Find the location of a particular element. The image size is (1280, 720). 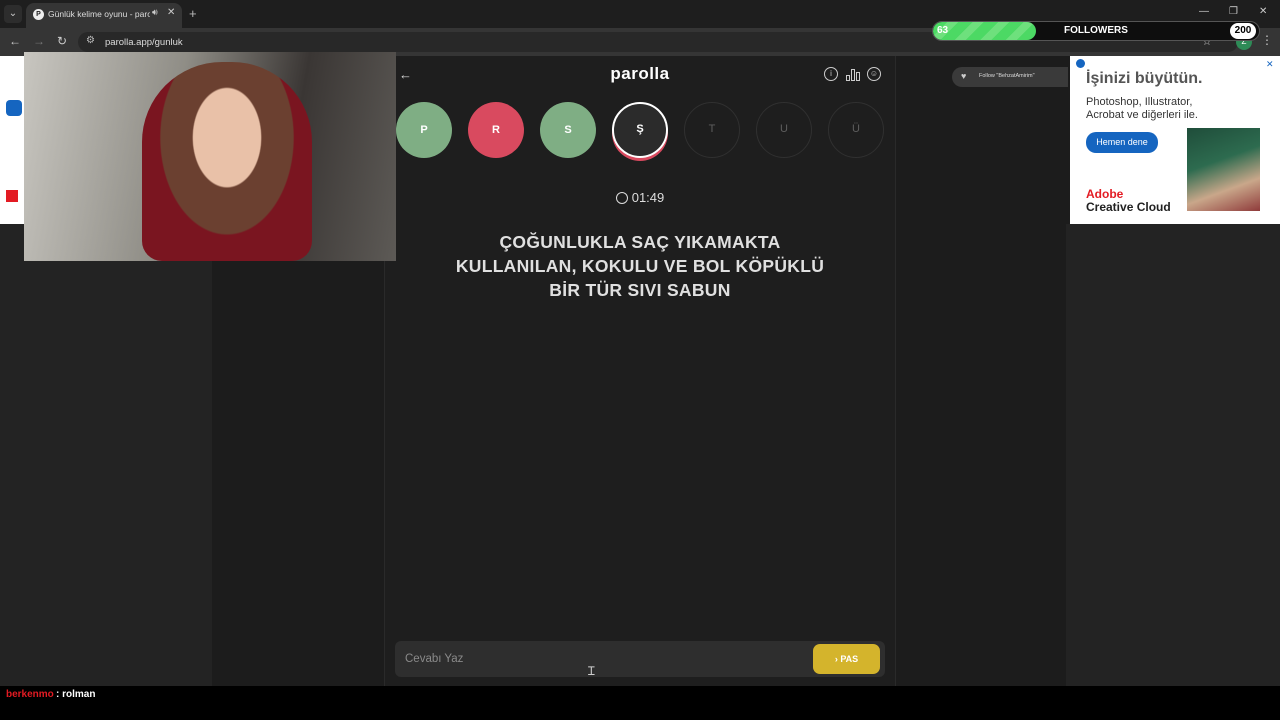

ad-brand-line1: Adobe is located at coordinates (1105, 194).